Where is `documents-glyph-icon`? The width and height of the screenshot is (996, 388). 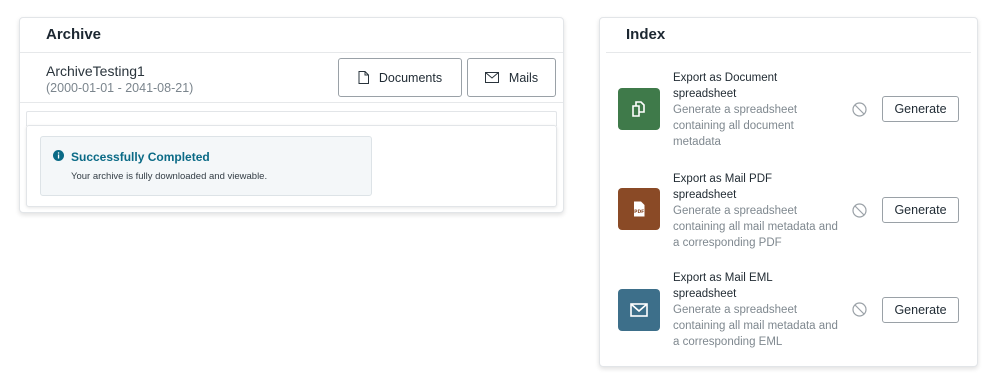 documents-glyph-icon is located at coordinates (638, 109).